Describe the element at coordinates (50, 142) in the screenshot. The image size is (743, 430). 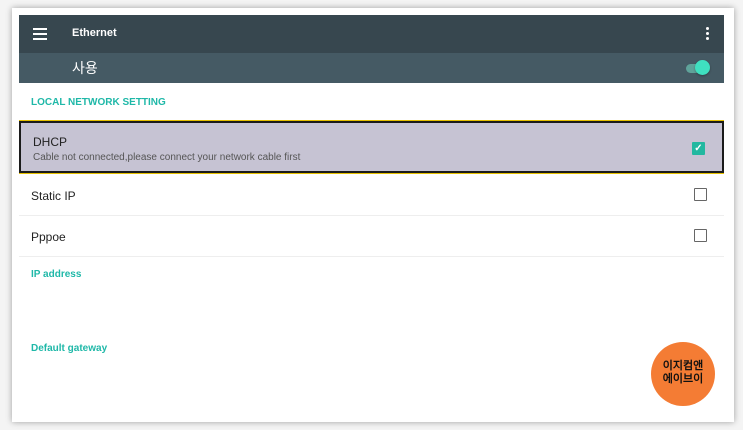
I see `option-dhcp-label: DHCP` at that location.